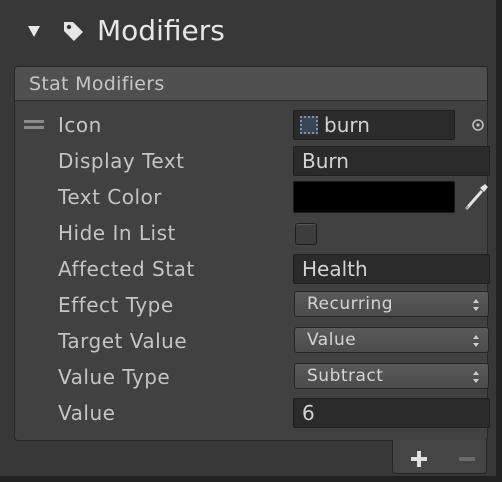  What do you see at coordinates (73, 31) in the screenshot?
I see `tag-icon` at bounding box center [73, 31].